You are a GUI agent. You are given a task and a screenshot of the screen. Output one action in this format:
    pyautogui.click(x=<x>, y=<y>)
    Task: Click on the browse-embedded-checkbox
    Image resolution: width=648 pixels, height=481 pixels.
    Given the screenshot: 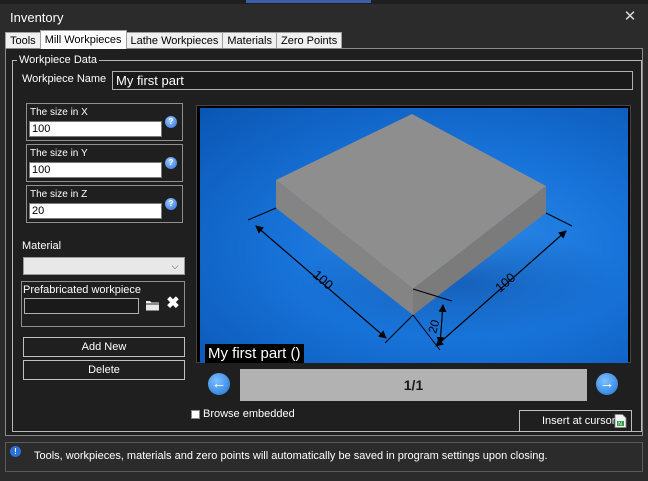 What is the action you would take?
    pyautogui.click(x=195, y=414)
    